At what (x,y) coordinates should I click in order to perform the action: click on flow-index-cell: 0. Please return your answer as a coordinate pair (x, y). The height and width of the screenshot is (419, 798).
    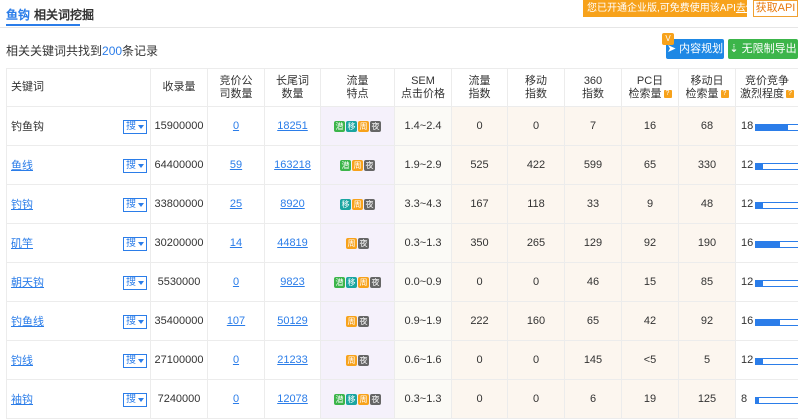
    Looking at the image, I should click on (480, 360).